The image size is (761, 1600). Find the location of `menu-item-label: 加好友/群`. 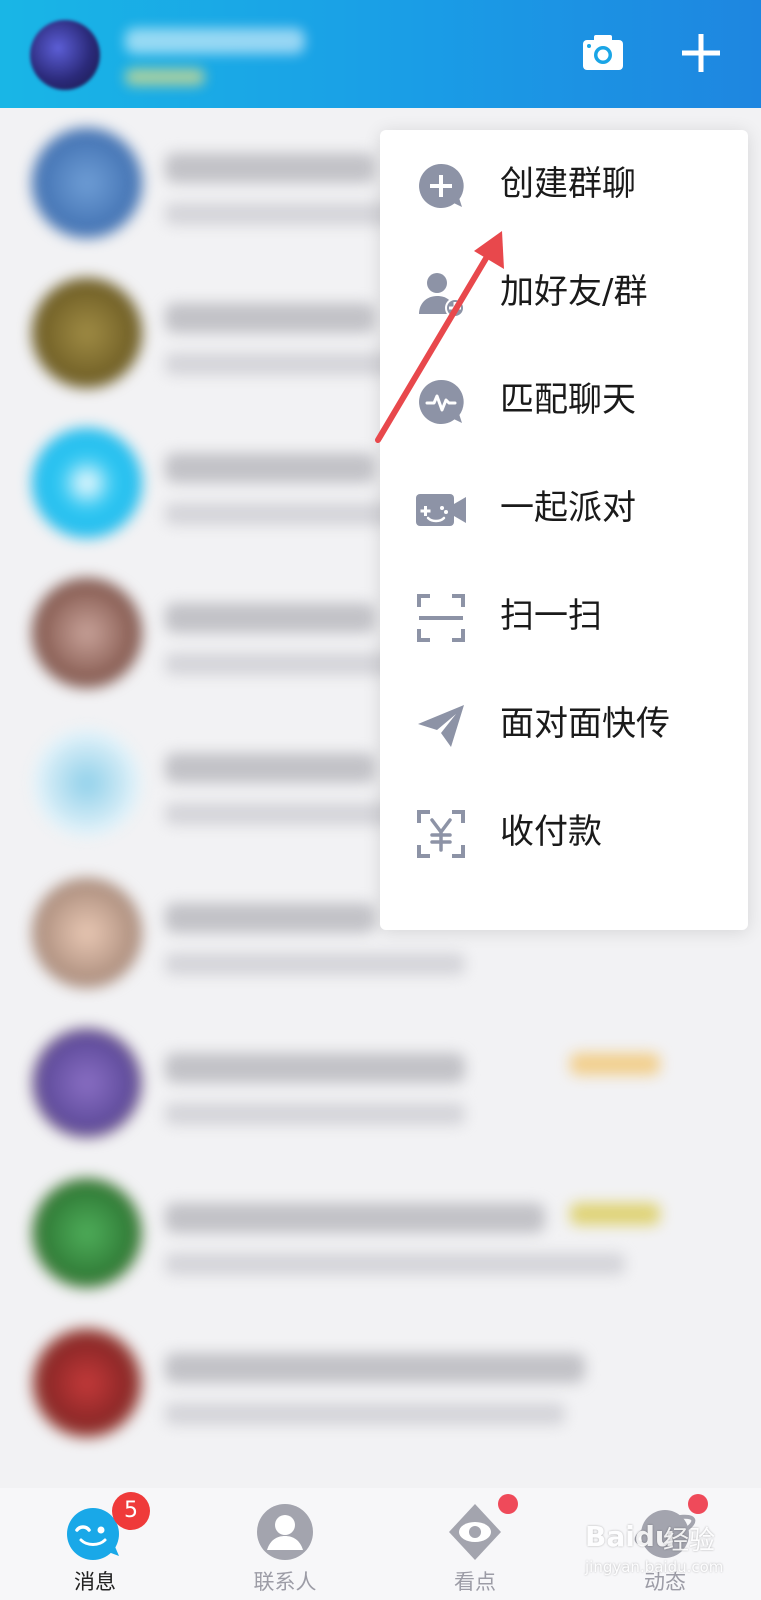

menu-item-label: 加好友/群 is located at coordinates (574, 292).